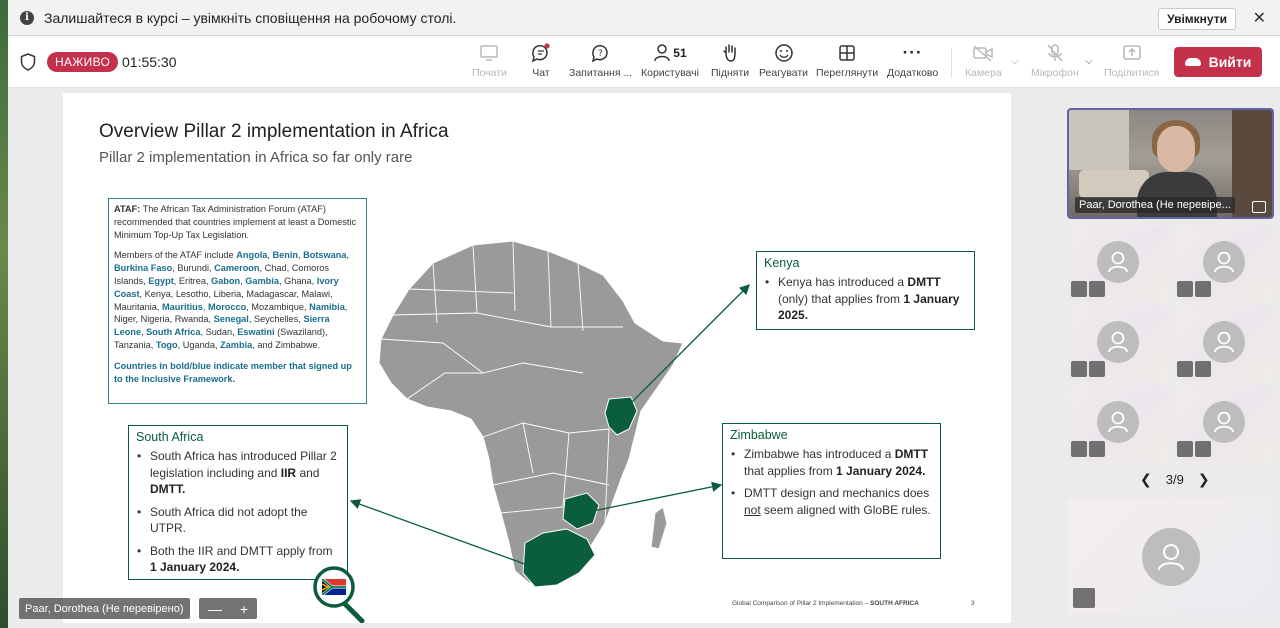  Describe the element at coordinates (783, 63) in the screenshot. I see `react-button: Реагувати` at that location.